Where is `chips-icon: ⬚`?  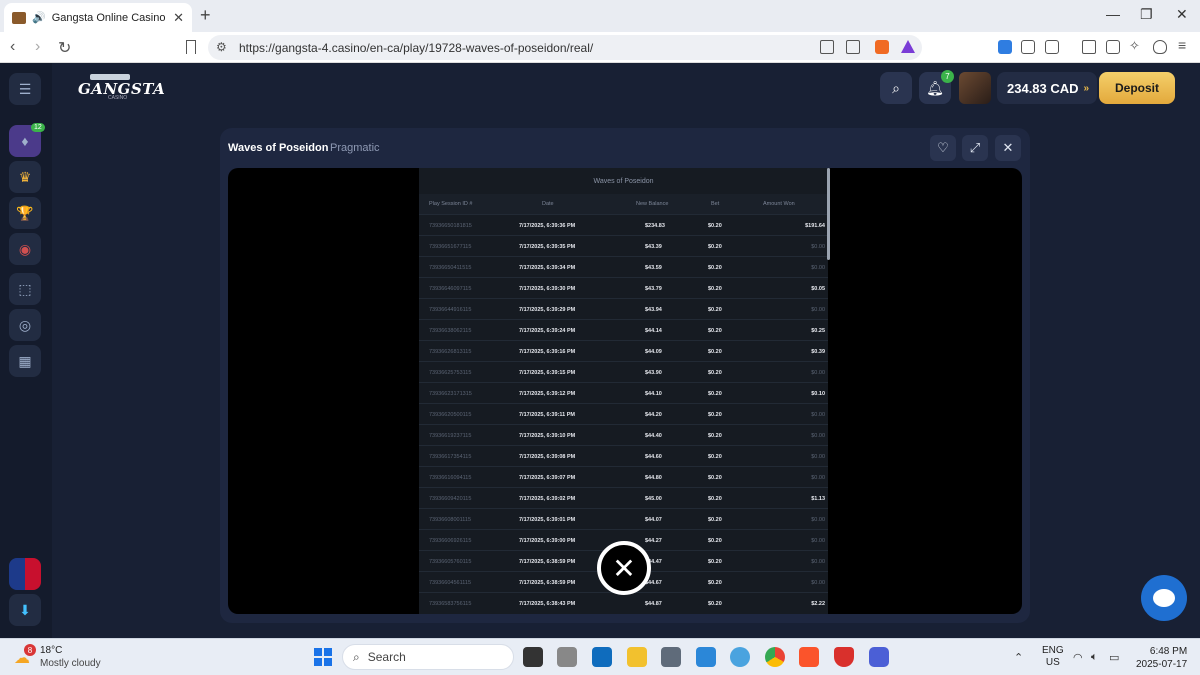
chips-icon: ⬚ is located at coordinates (25, 289).